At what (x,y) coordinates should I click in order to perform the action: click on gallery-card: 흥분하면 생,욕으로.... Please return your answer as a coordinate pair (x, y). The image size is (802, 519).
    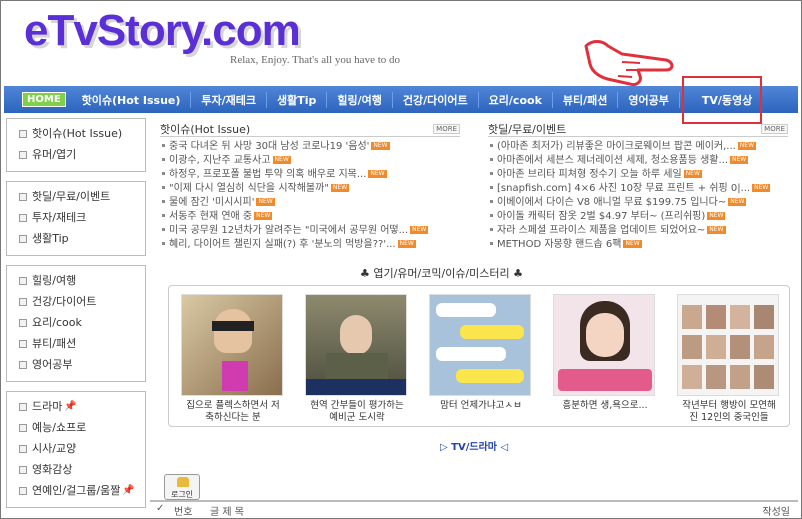
    Looking at the image, I should click on (605, 353).